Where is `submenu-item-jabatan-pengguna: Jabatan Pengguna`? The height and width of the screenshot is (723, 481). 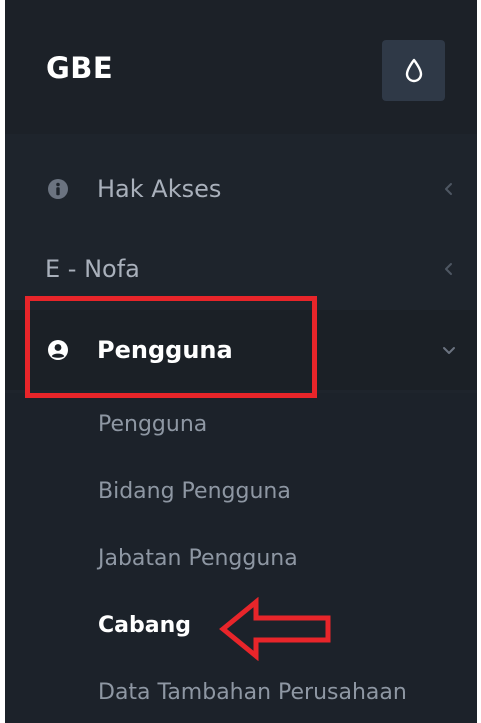
submenu-item-jabatan-pengguna: Jabatan Pengguna is located at coordinates (198, 558).